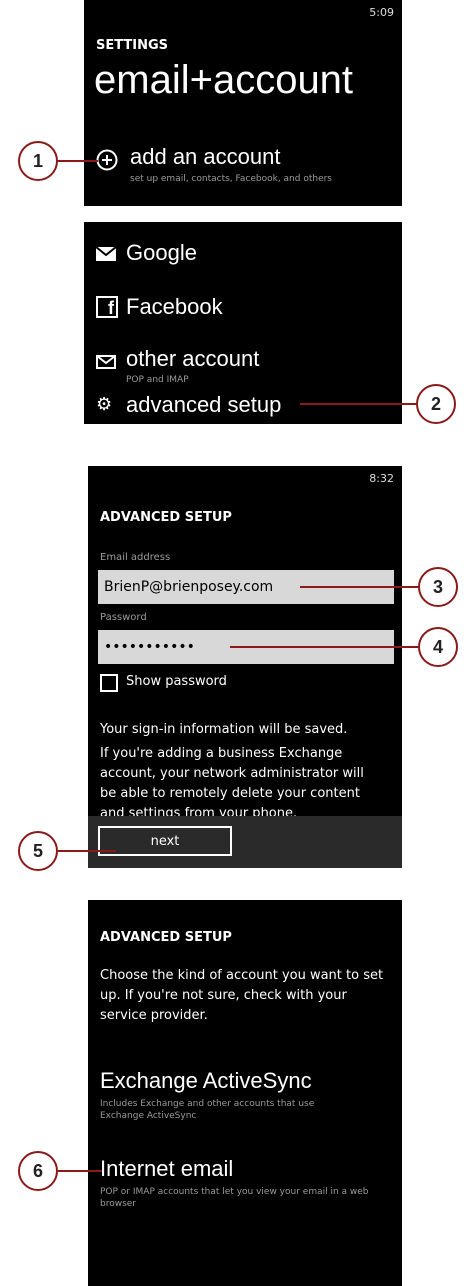  What do you see at coordinates (206, 1080) in the screenshot?
I see `exchange-activesync-label: Exchange ActiveSync` at bounding box center [206, 1080].